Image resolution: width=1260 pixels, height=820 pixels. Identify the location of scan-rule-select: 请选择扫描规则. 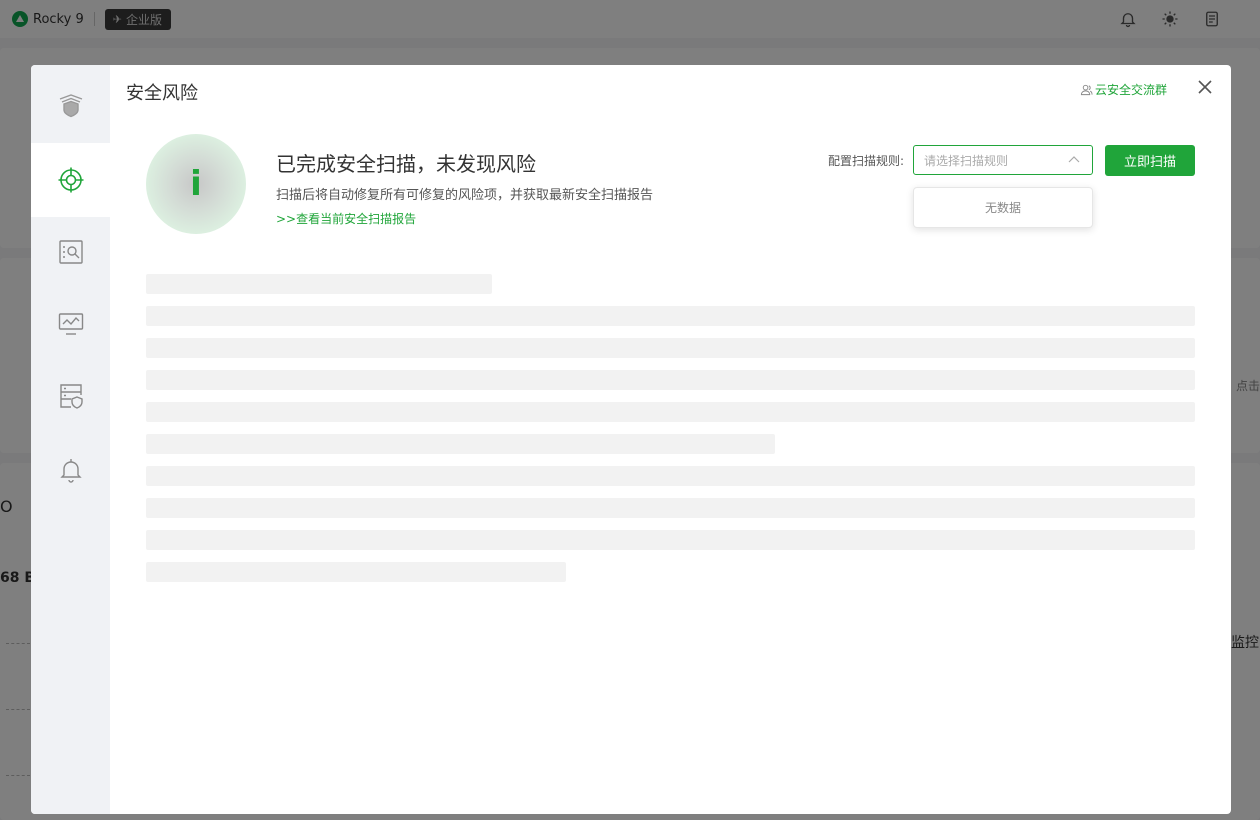
(1003, 160).